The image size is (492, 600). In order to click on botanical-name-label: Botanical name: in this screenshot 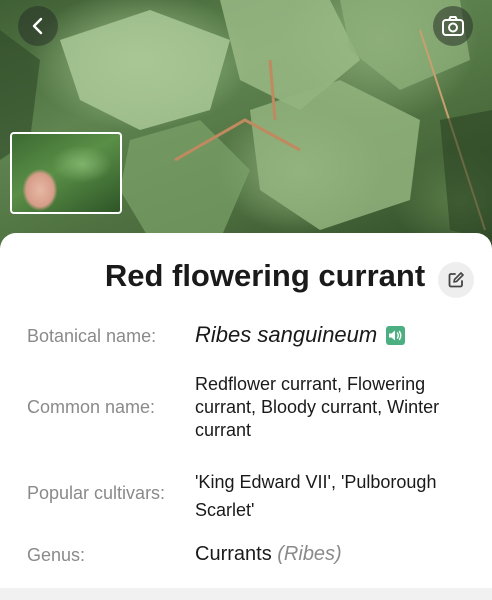, I will do `click(92, 336)`.